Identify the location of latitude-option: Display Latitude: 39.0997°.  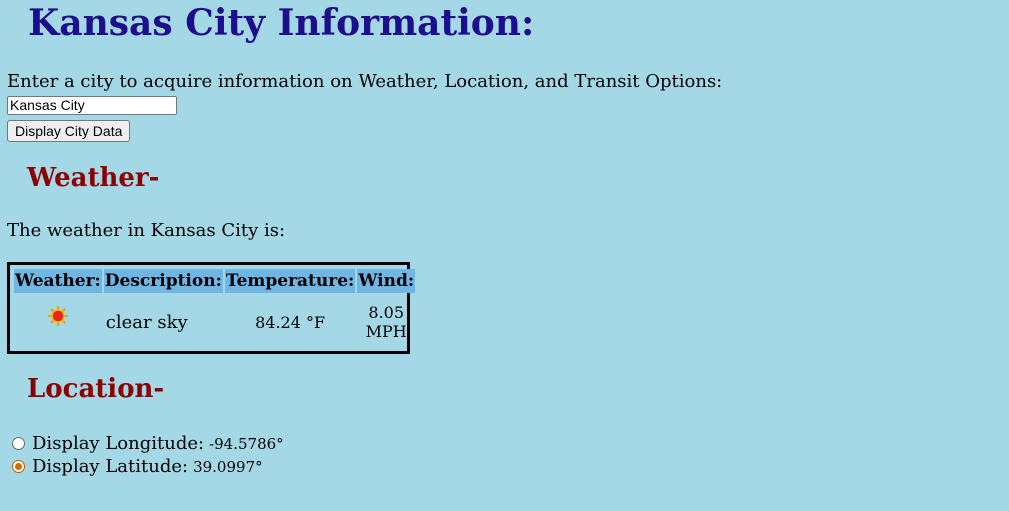
(137, 466).